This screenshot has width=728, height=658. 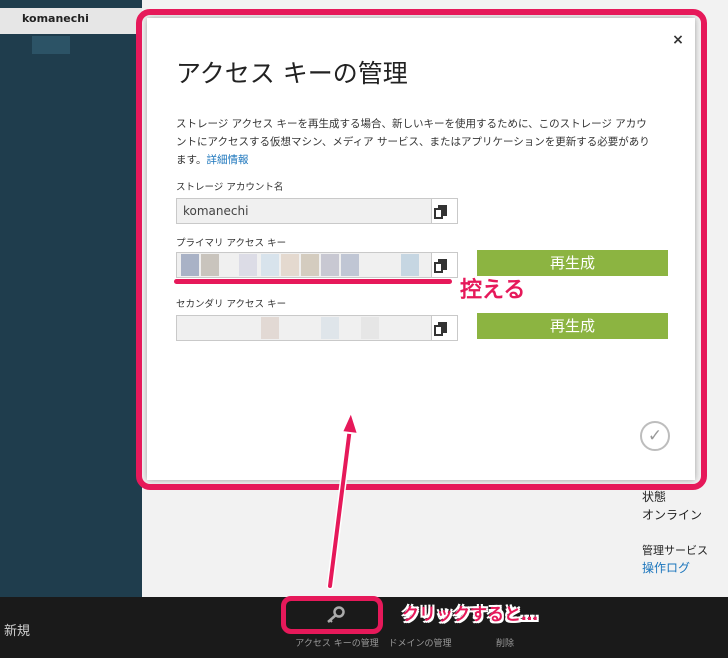 I want to click on sidebar-blurred-thumbnail, so click(x=51, y=45).